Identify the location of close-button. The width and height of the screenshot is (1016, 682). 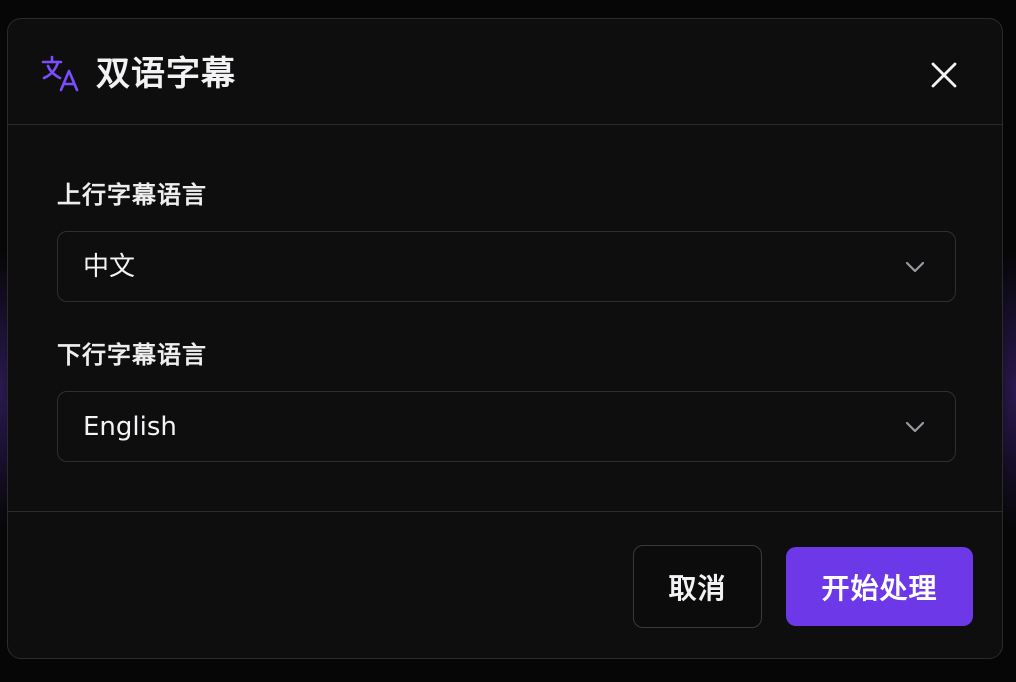
(944, 77).